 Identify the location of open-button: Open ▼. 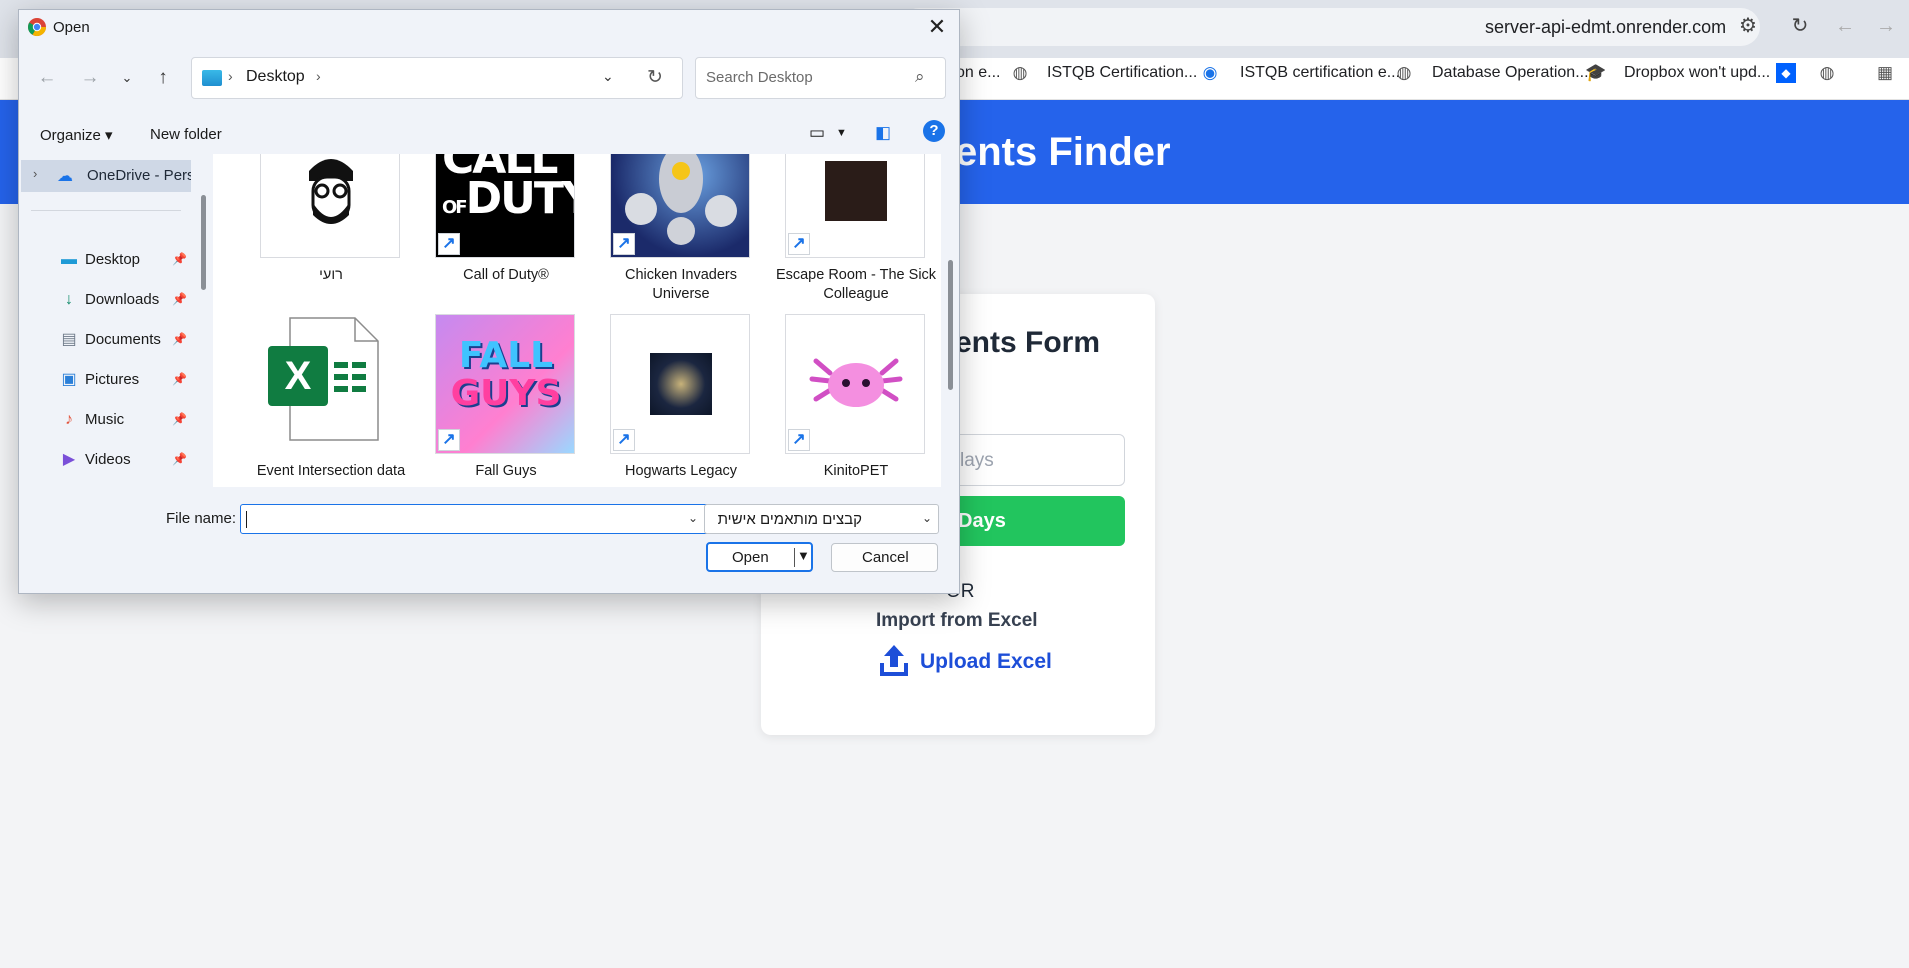
(759, 557).